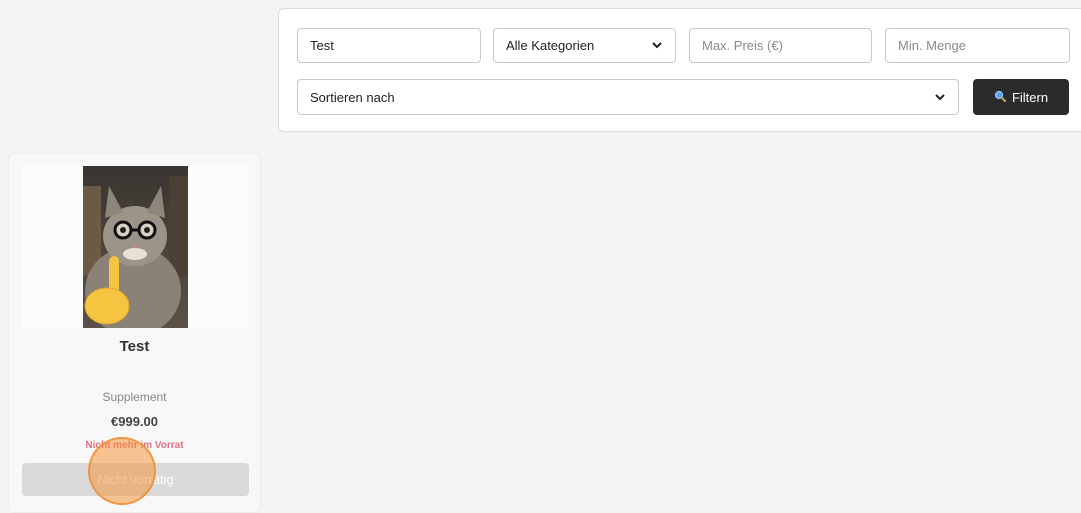 The height and width of the screenshot is (513, 1081). What do you see at coordinates (352, 97) in the screenshot?
I see `sort-select-value: Sortieren nach` at bounding box center [352, 97].